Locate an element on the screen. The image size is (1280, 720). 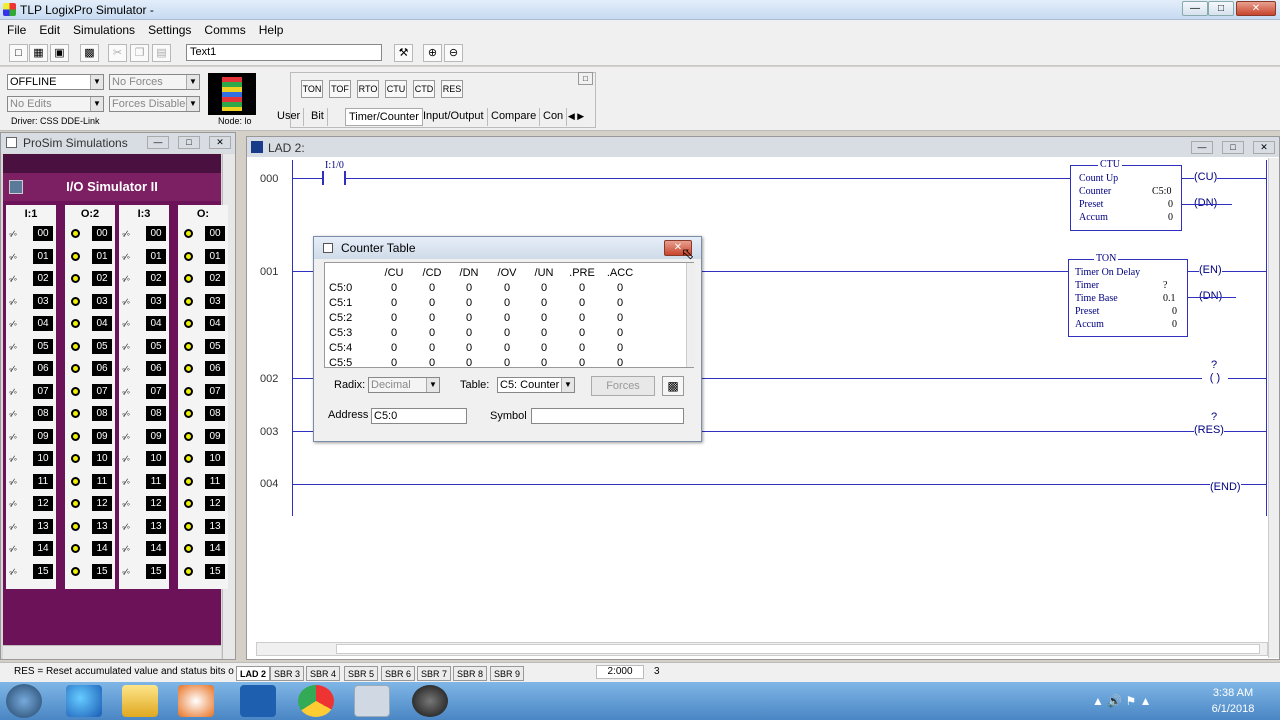
logixpro-taskbar-icon is located at coordinates (372, 701).